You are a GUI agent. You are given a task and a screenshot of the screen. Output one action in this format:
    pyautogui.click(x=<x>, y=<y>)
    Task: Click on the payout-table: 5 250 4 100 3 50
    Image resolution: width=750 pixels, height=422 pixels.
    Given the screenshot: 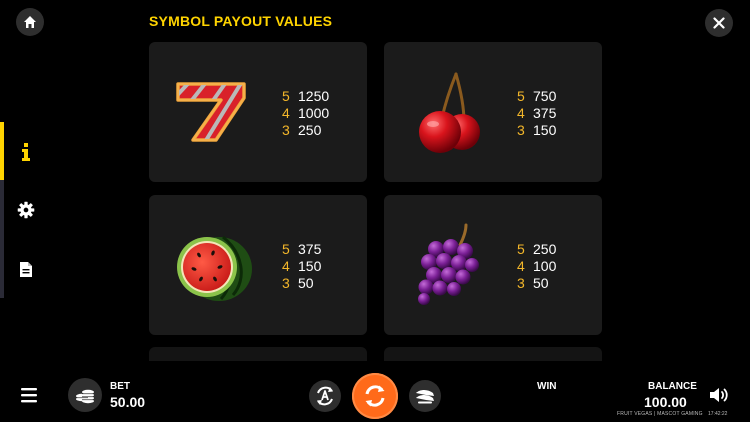 What is the action you would take?
    pyautogui.click(x=536, y=266)
    